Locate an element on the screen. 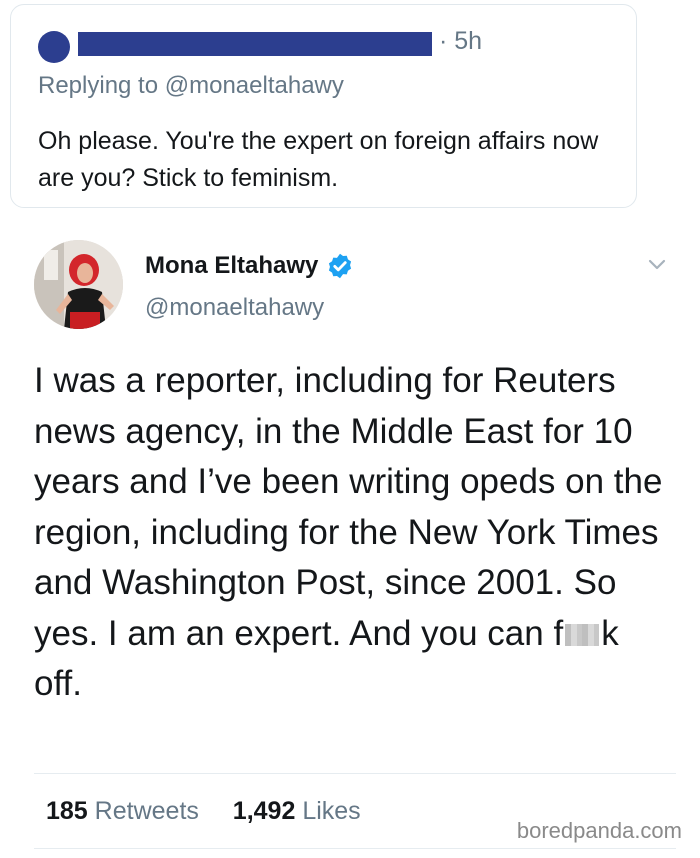 Image resolution: width=700 pixels, height=858 pixels. replying-to-prefix: Replying to is located at coordinates (98, 85).